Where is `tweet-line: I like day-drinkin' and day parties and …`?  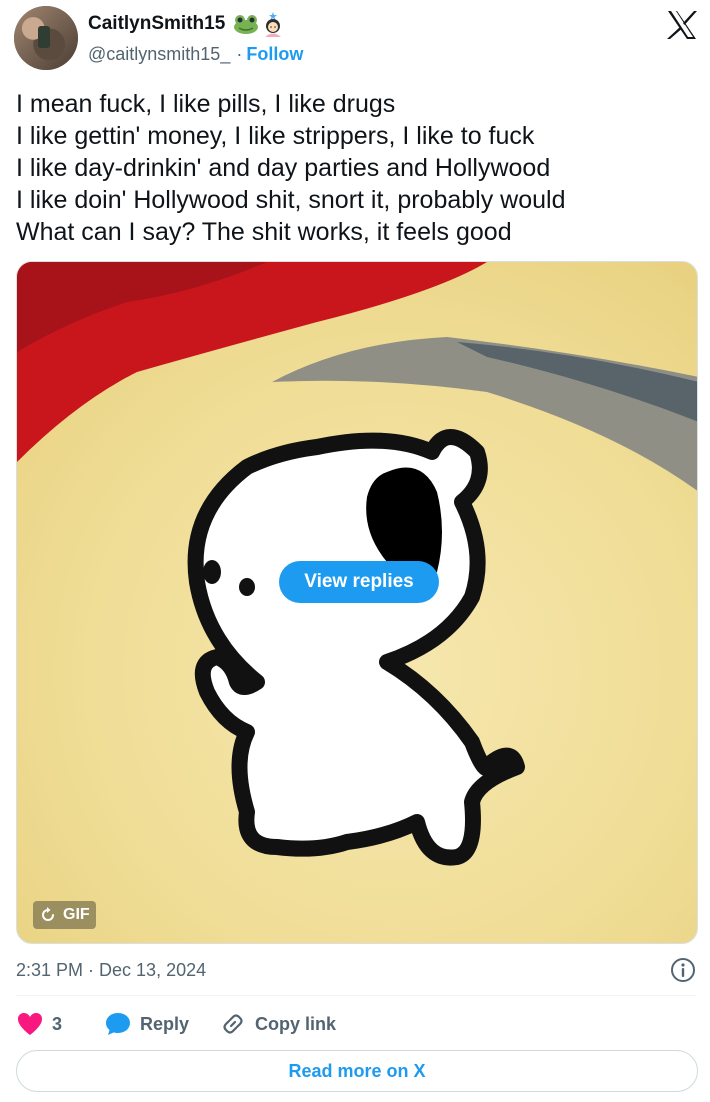
tweet-line: I like day-drinkin' and day parties and … is located at coordinates (283, 168).